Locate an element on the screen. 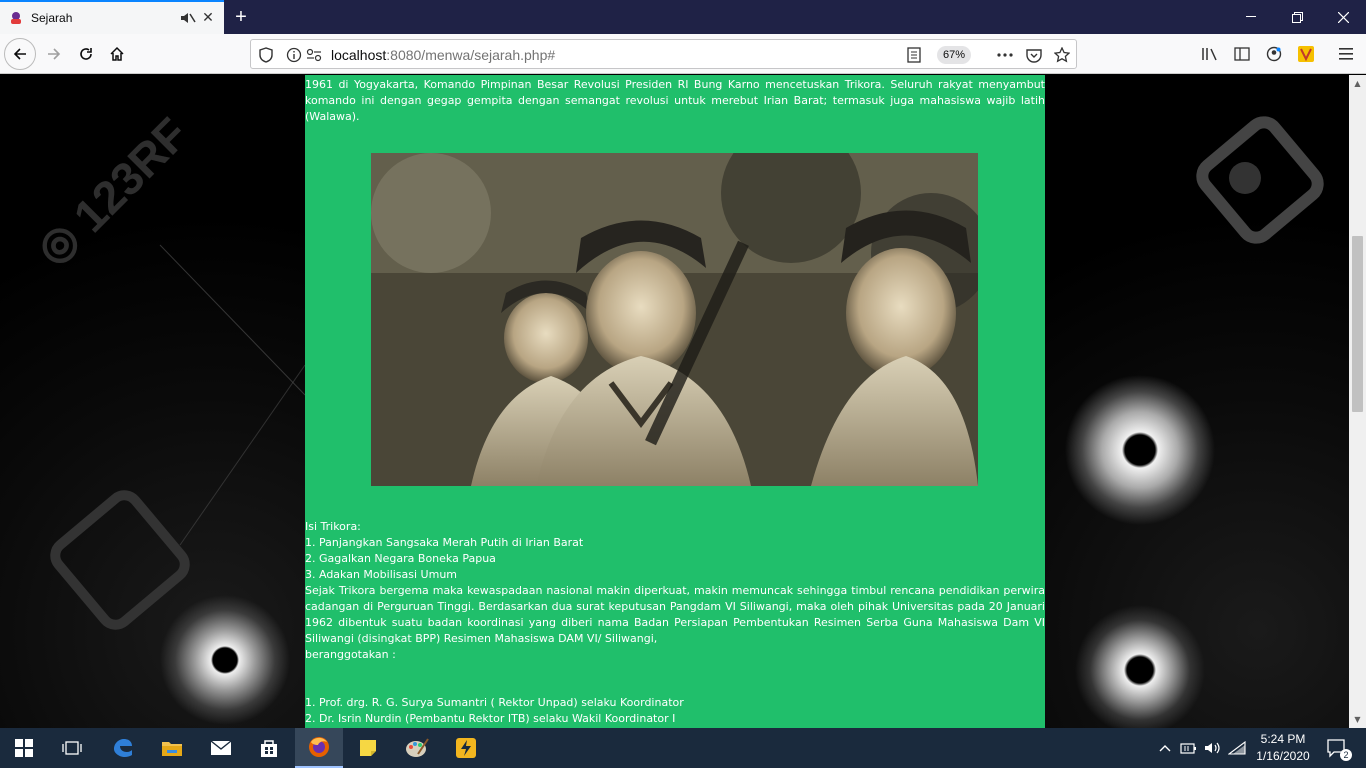 This screenshot has height=768, width=1366. task-view-button is located at coordinates (72, 748).